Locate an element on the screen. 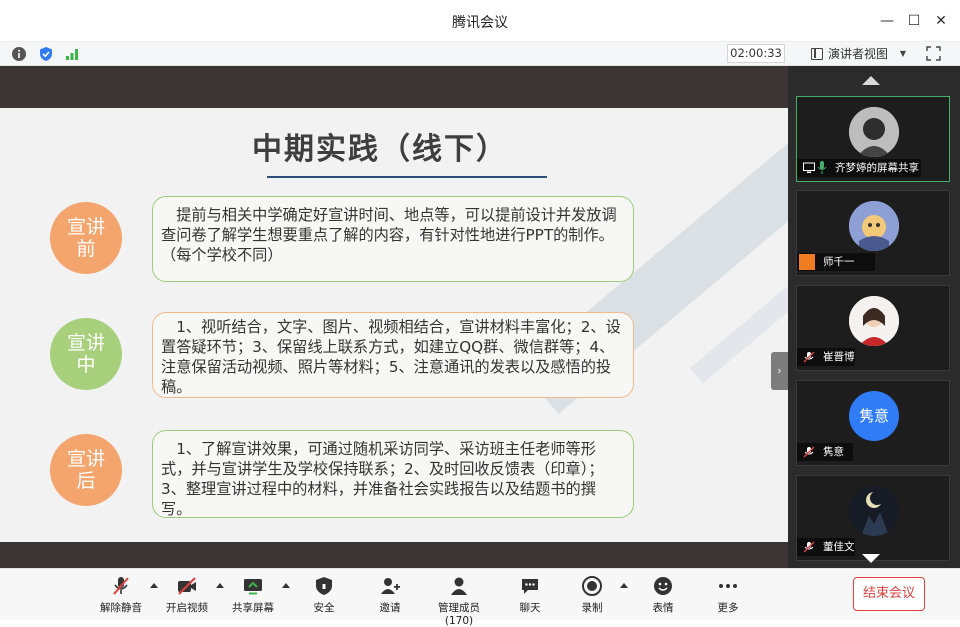  text-avatar-icon: 隽意 is located at coordinates (874, 416).